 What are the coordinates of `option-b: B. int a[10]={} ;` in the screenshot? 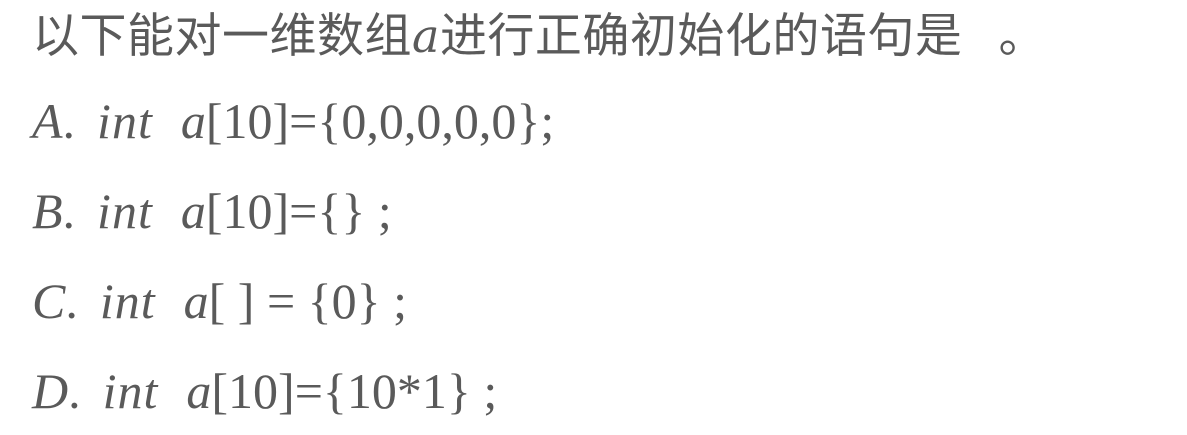 It's located at (212, 211).